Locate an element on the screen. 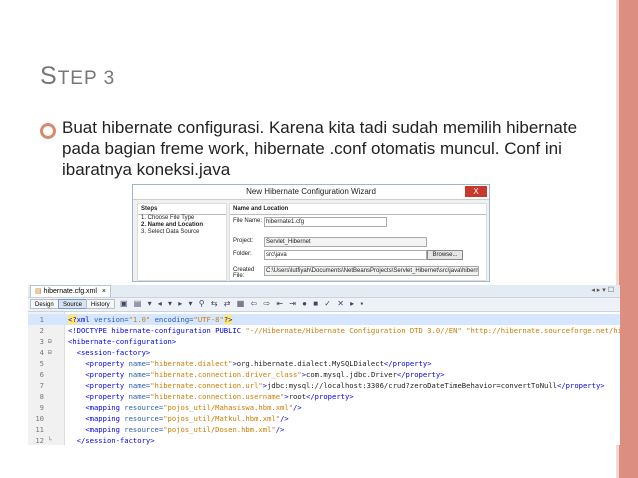  tab-history: History is located at coordinates (100, 304).